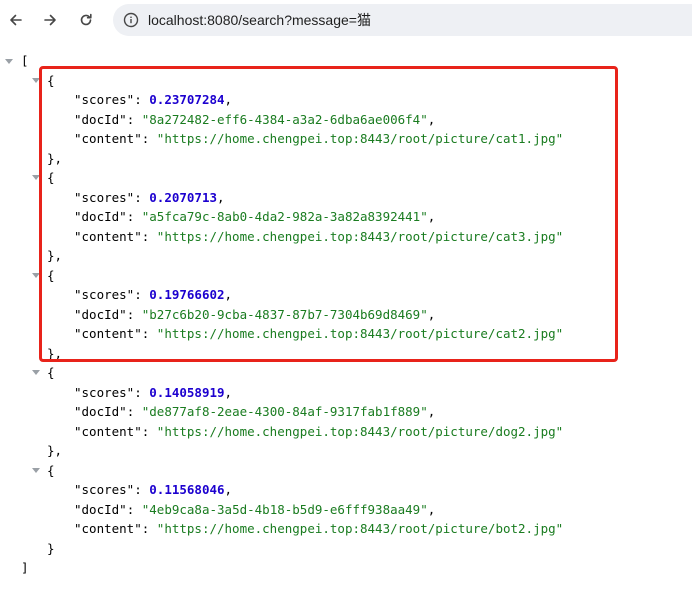 This screenshot has width=692, height=594. What do you see at coordinates (51, 548) in the screenshot?
I see `close-brace: }` at bounding box center [51, 548].